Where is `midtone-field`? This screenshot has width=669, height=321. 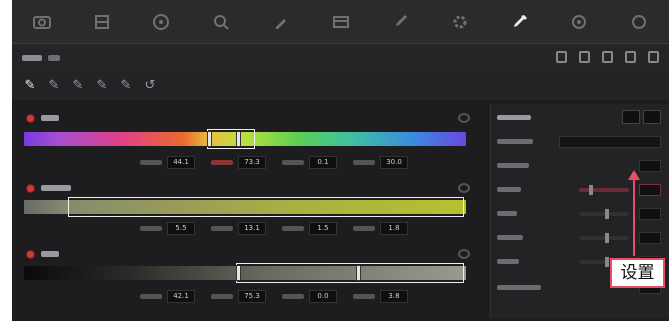 midtone-field is located at coordinates (650, 238).